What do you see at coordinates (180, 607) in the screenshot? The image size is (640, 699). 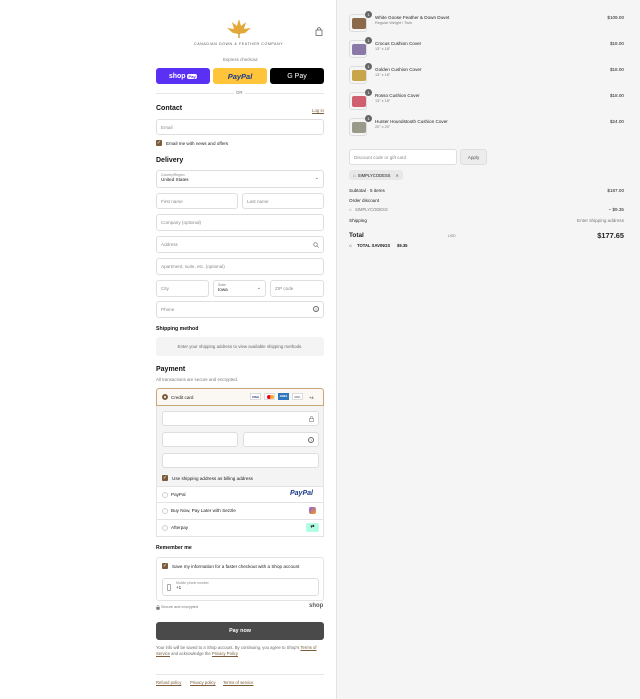 I see `secure-encrypted-label: Secure and encrypted` at bounding box center [180, 607].